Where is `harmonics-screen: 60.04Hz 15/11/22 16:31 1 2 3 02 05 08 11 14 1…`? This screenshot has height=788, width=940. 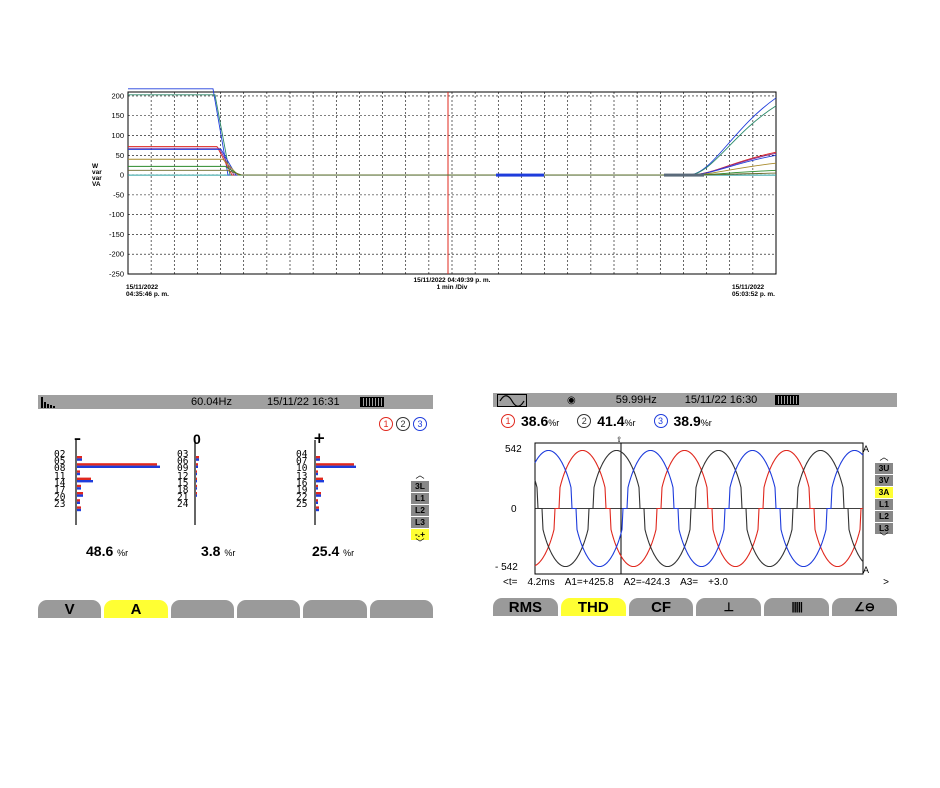 harmonics-screen: 60.04Hz 15/11/22 16:31 1 2 3 02 05 08 11 14 1… is located at coordinates (235, 506).